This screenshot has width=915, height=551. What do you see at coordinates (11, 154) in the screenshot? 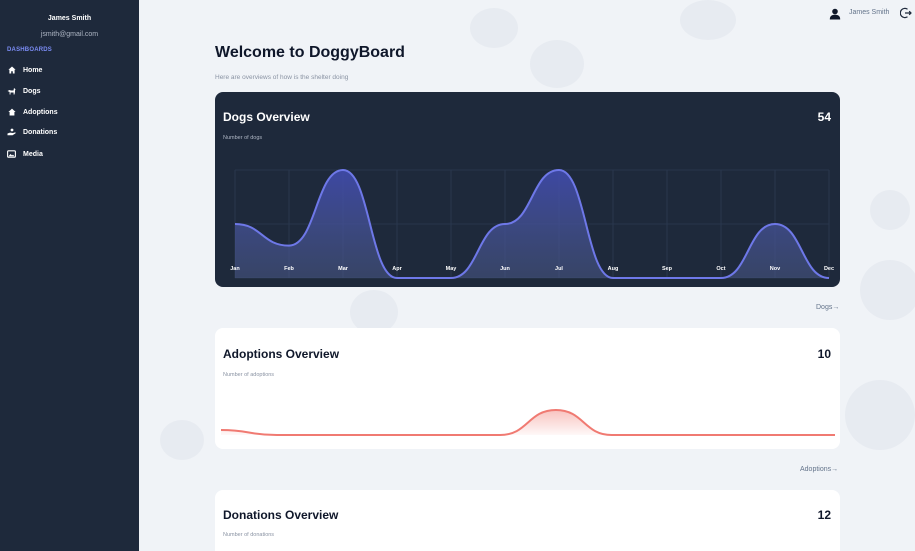
I see `image-icon` at bounding box center [11, 154].